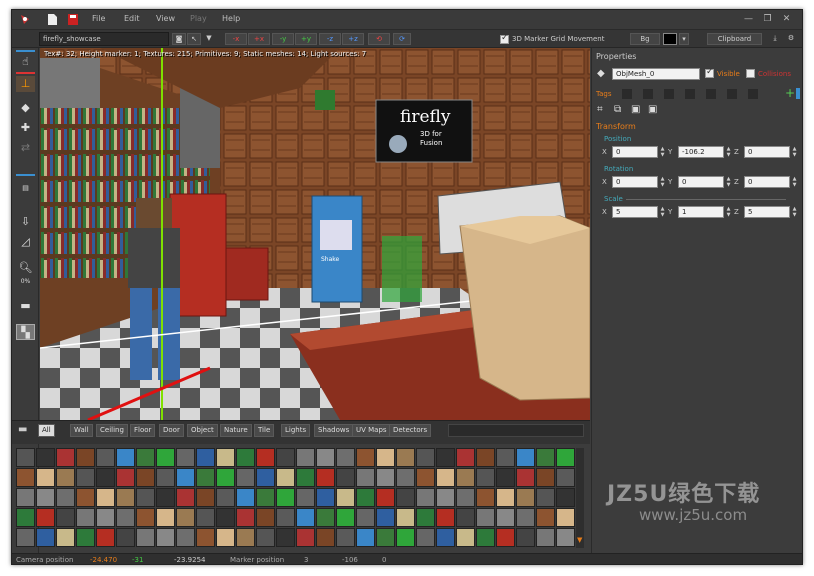 The image size is (814, 576). I want to click on point-tool-icon: ◆, so click(25, 108).